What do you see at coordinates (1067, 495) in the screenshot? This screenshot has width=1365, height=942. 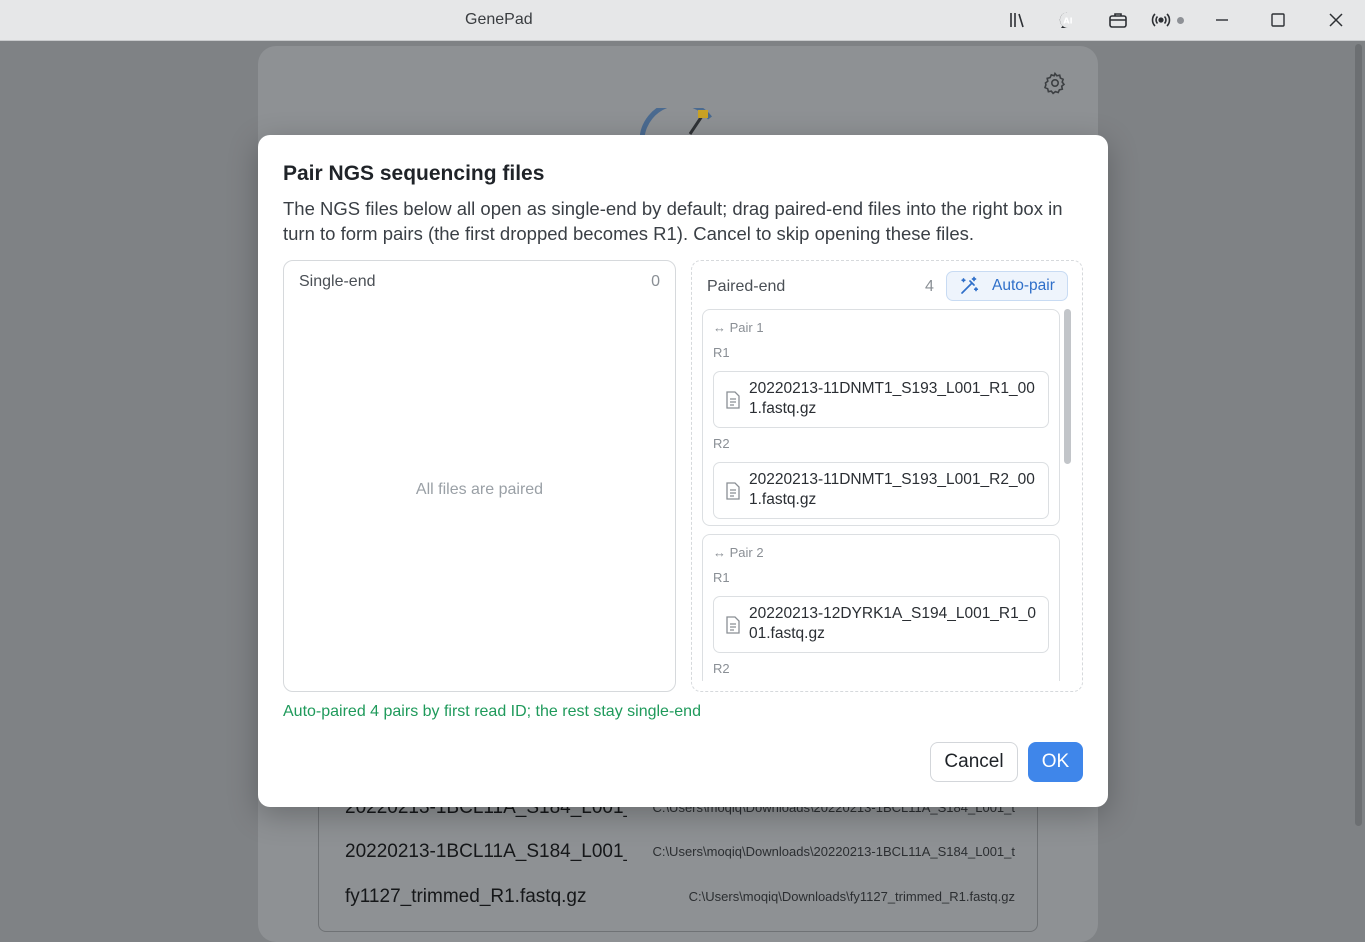 I see `pairs-scrollbar` at bounding box center [1067, 495].